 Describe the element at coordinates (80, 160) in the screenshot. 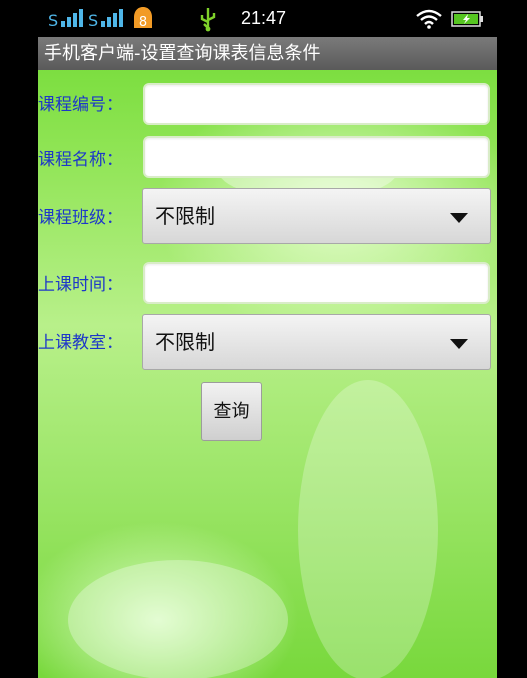

I see `course-name-label: 课程名称：` at that location.